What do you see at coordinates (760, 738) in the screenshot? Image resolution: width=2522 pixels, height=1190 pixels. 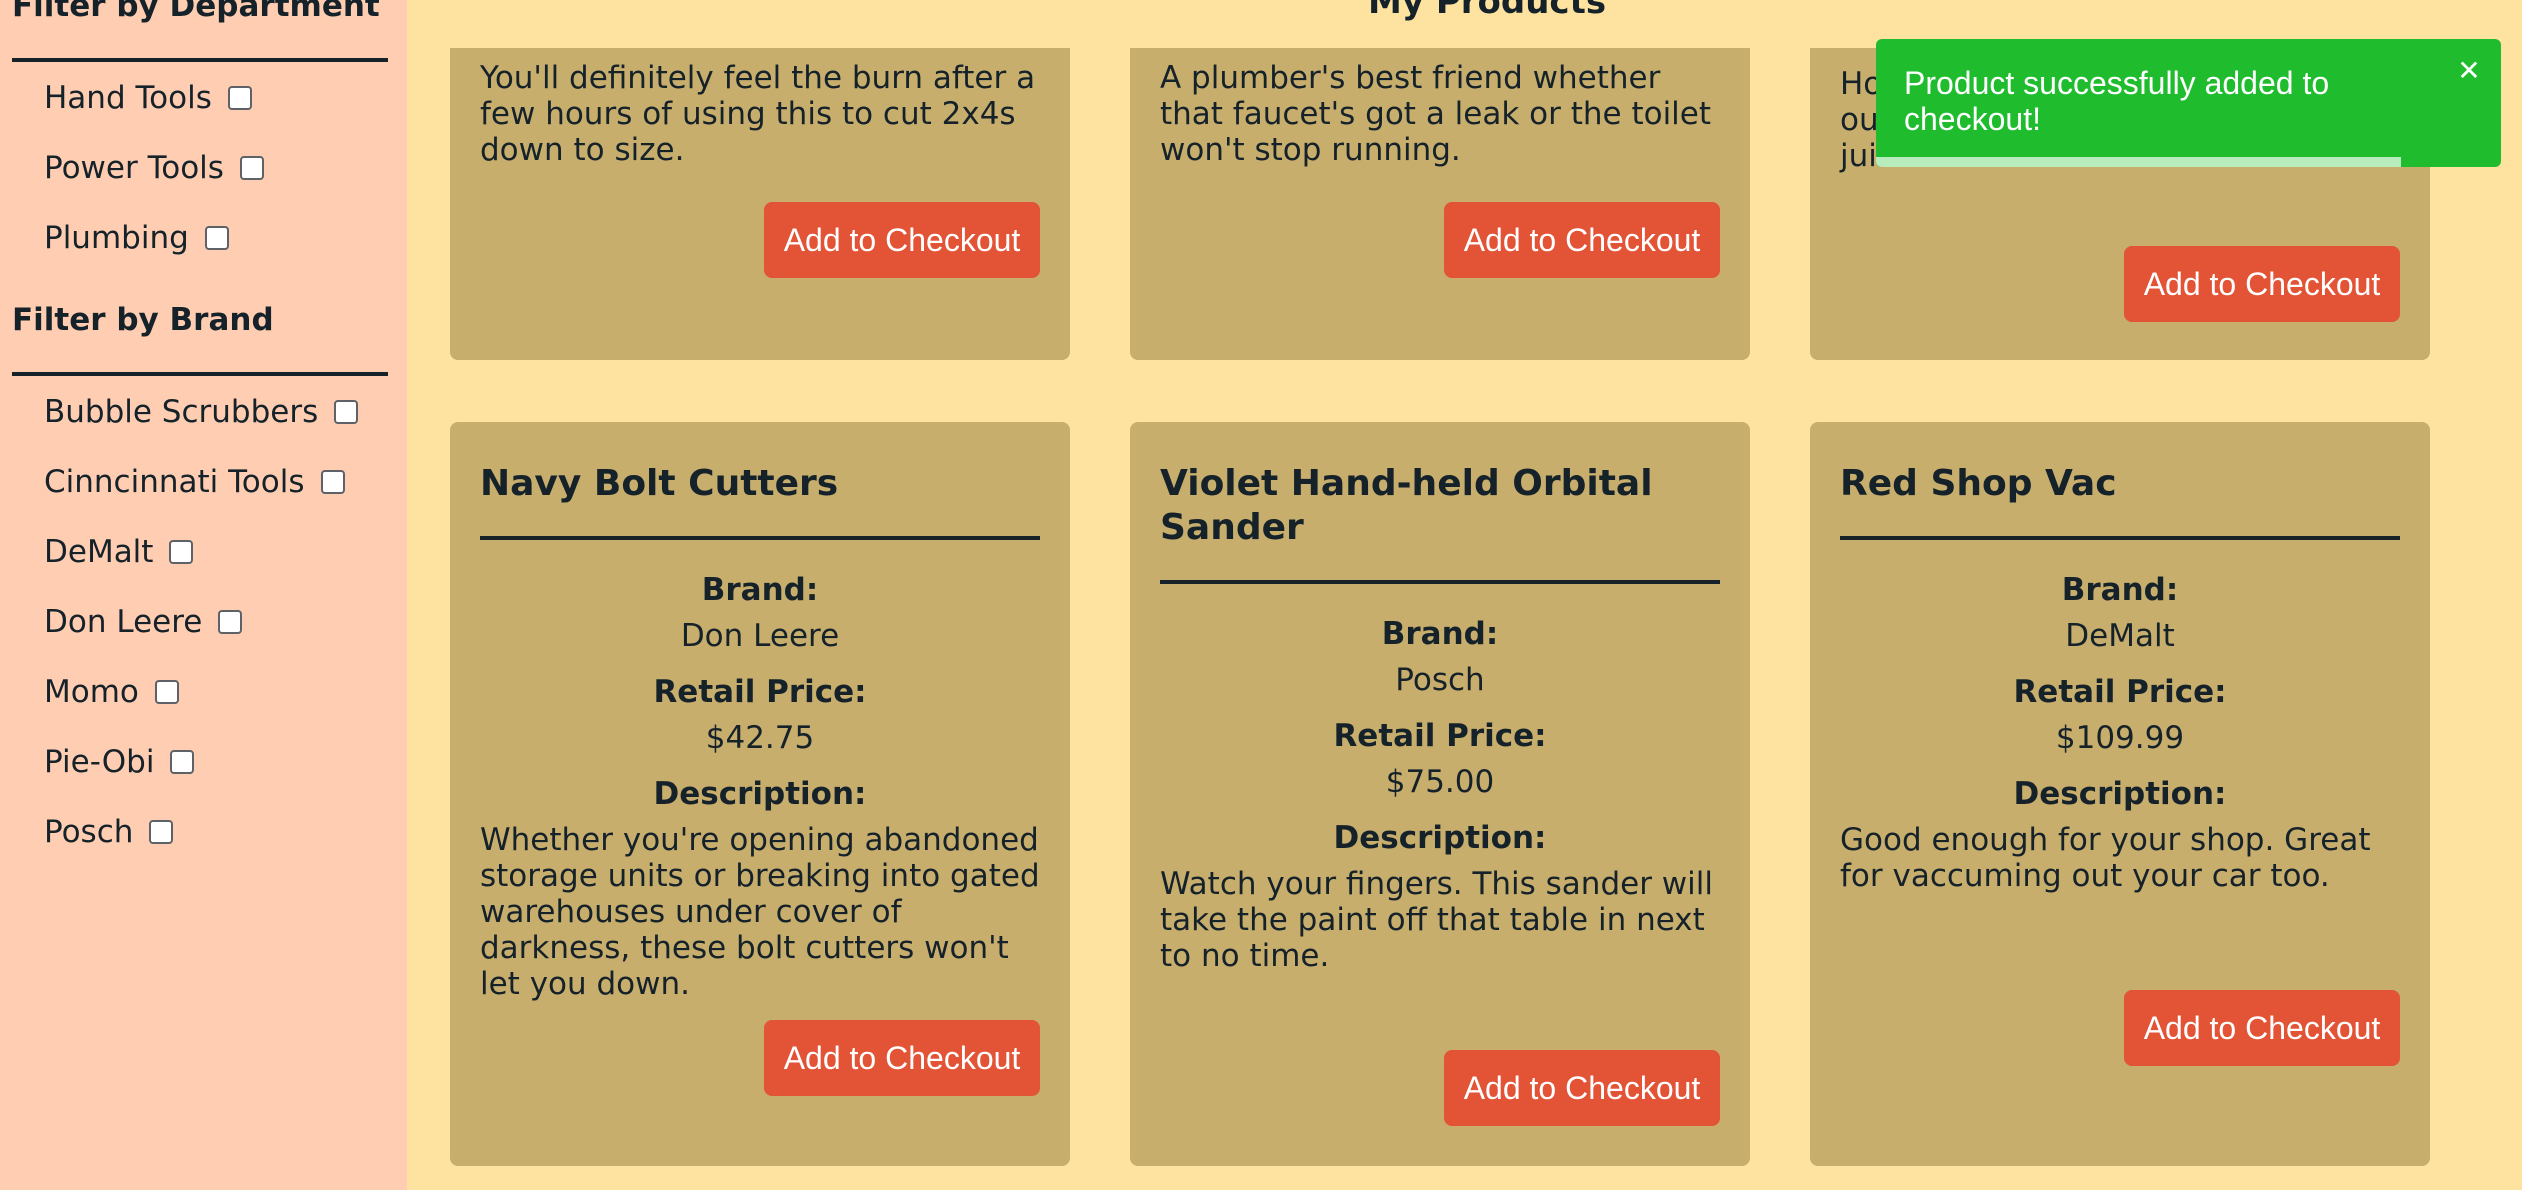 I see `product-price: $42.75` at bounding box center [760, 738].